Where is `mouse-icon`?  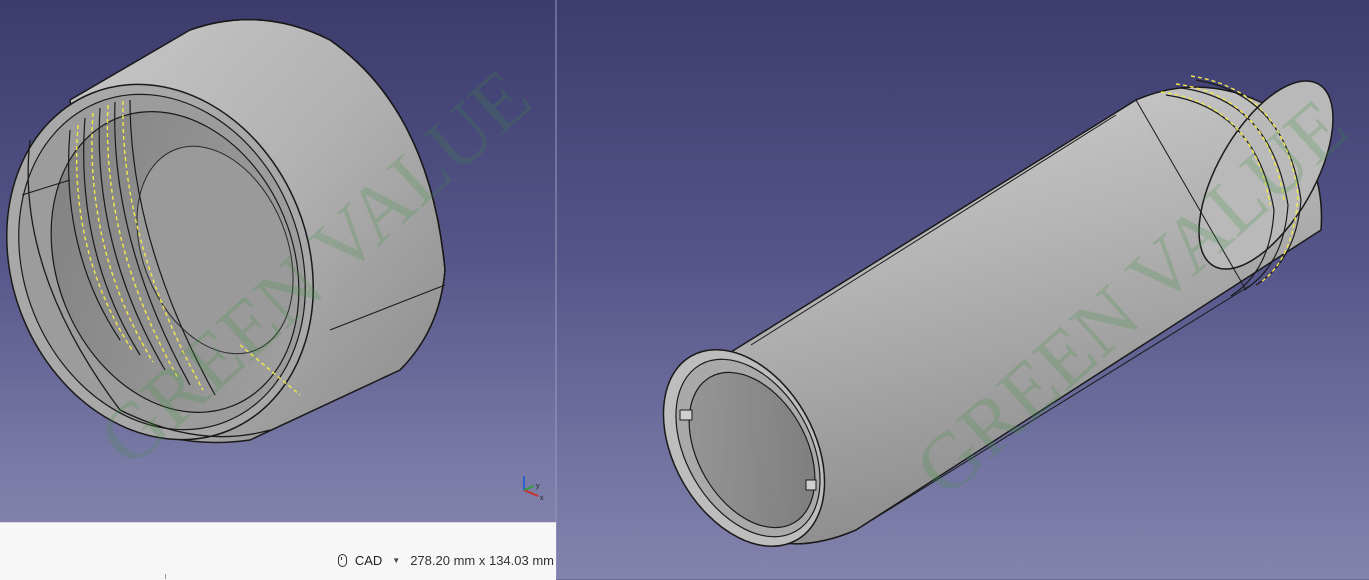 mouse-icon is located at coordinates (342, 560).